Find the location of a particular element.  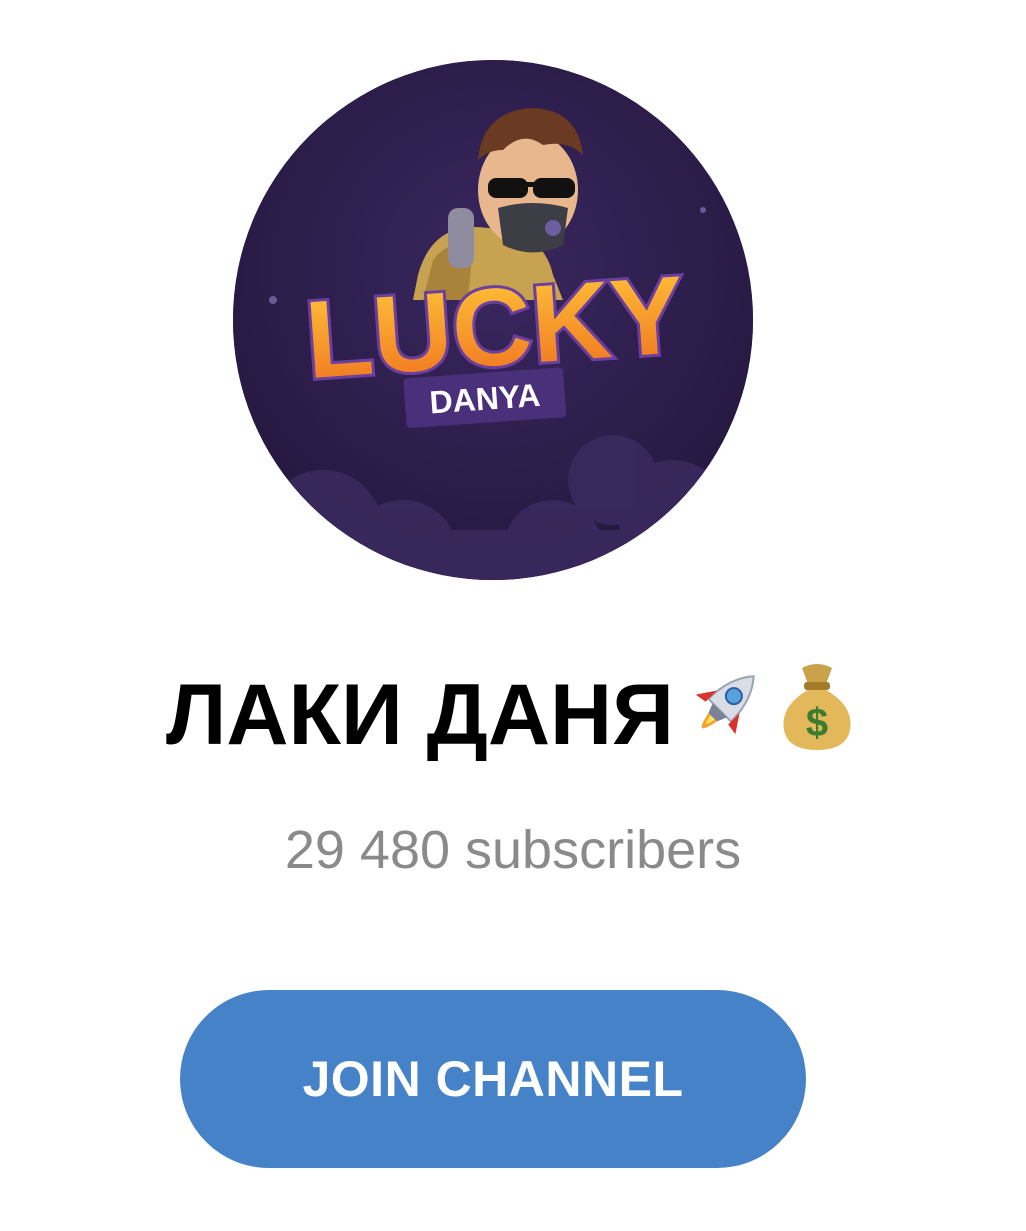

money-bag-icon: $ is located at coordinates (817, 719).